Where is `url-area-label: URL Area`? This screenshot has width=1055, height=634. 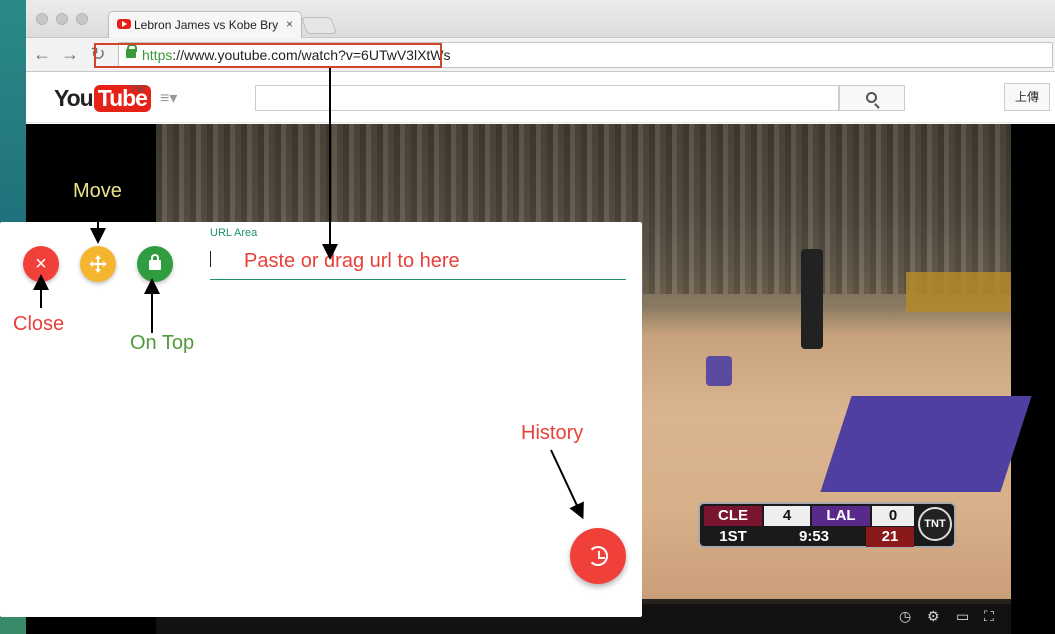
url-area-label: URL Area is located at coordinates (234, 233).